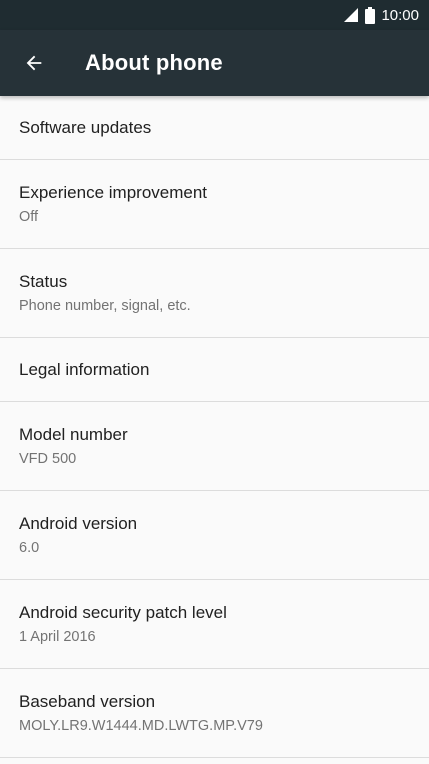 The image size is (429, 764). What do you see at coordinates (214, 204) in the screenshot?
I see `list-item-experience-improvement: Experience improvement Off` at bounding box center [214, 204].